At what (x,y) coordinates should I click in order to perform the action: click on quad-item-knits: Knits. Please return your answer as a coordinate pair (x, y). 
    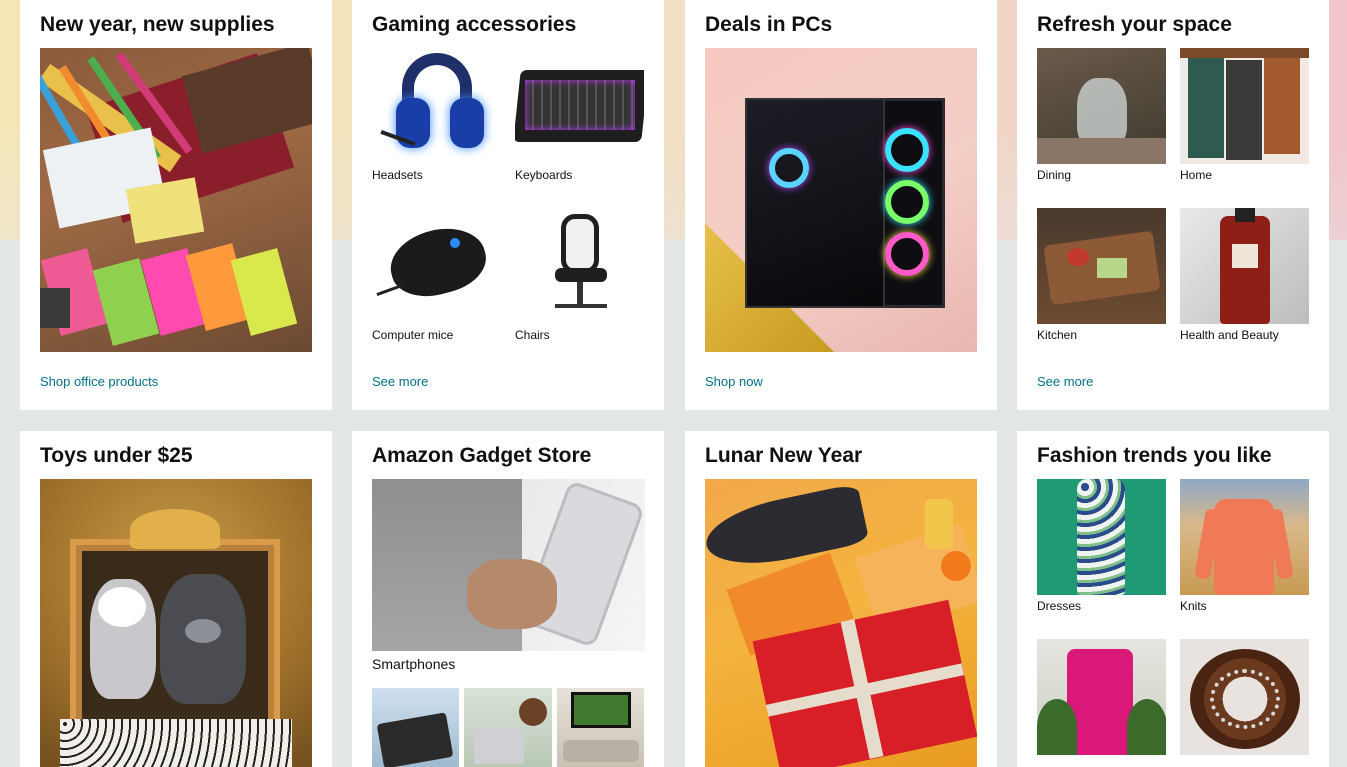
    Looking at the image, I should click on (1244, 559).